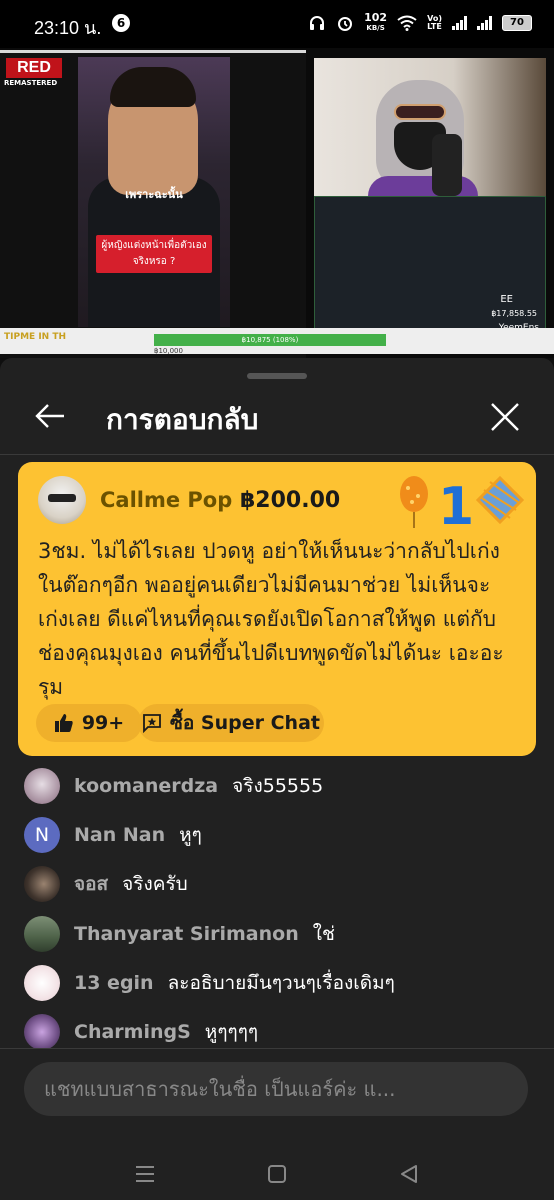 Image resolution: width=554 pixels, height=1200 pixels. What do you see at coordinates (290, 500) in the screenshot?
I see `superchat-amount: ฿200.00` at bounding box center [290, 500].